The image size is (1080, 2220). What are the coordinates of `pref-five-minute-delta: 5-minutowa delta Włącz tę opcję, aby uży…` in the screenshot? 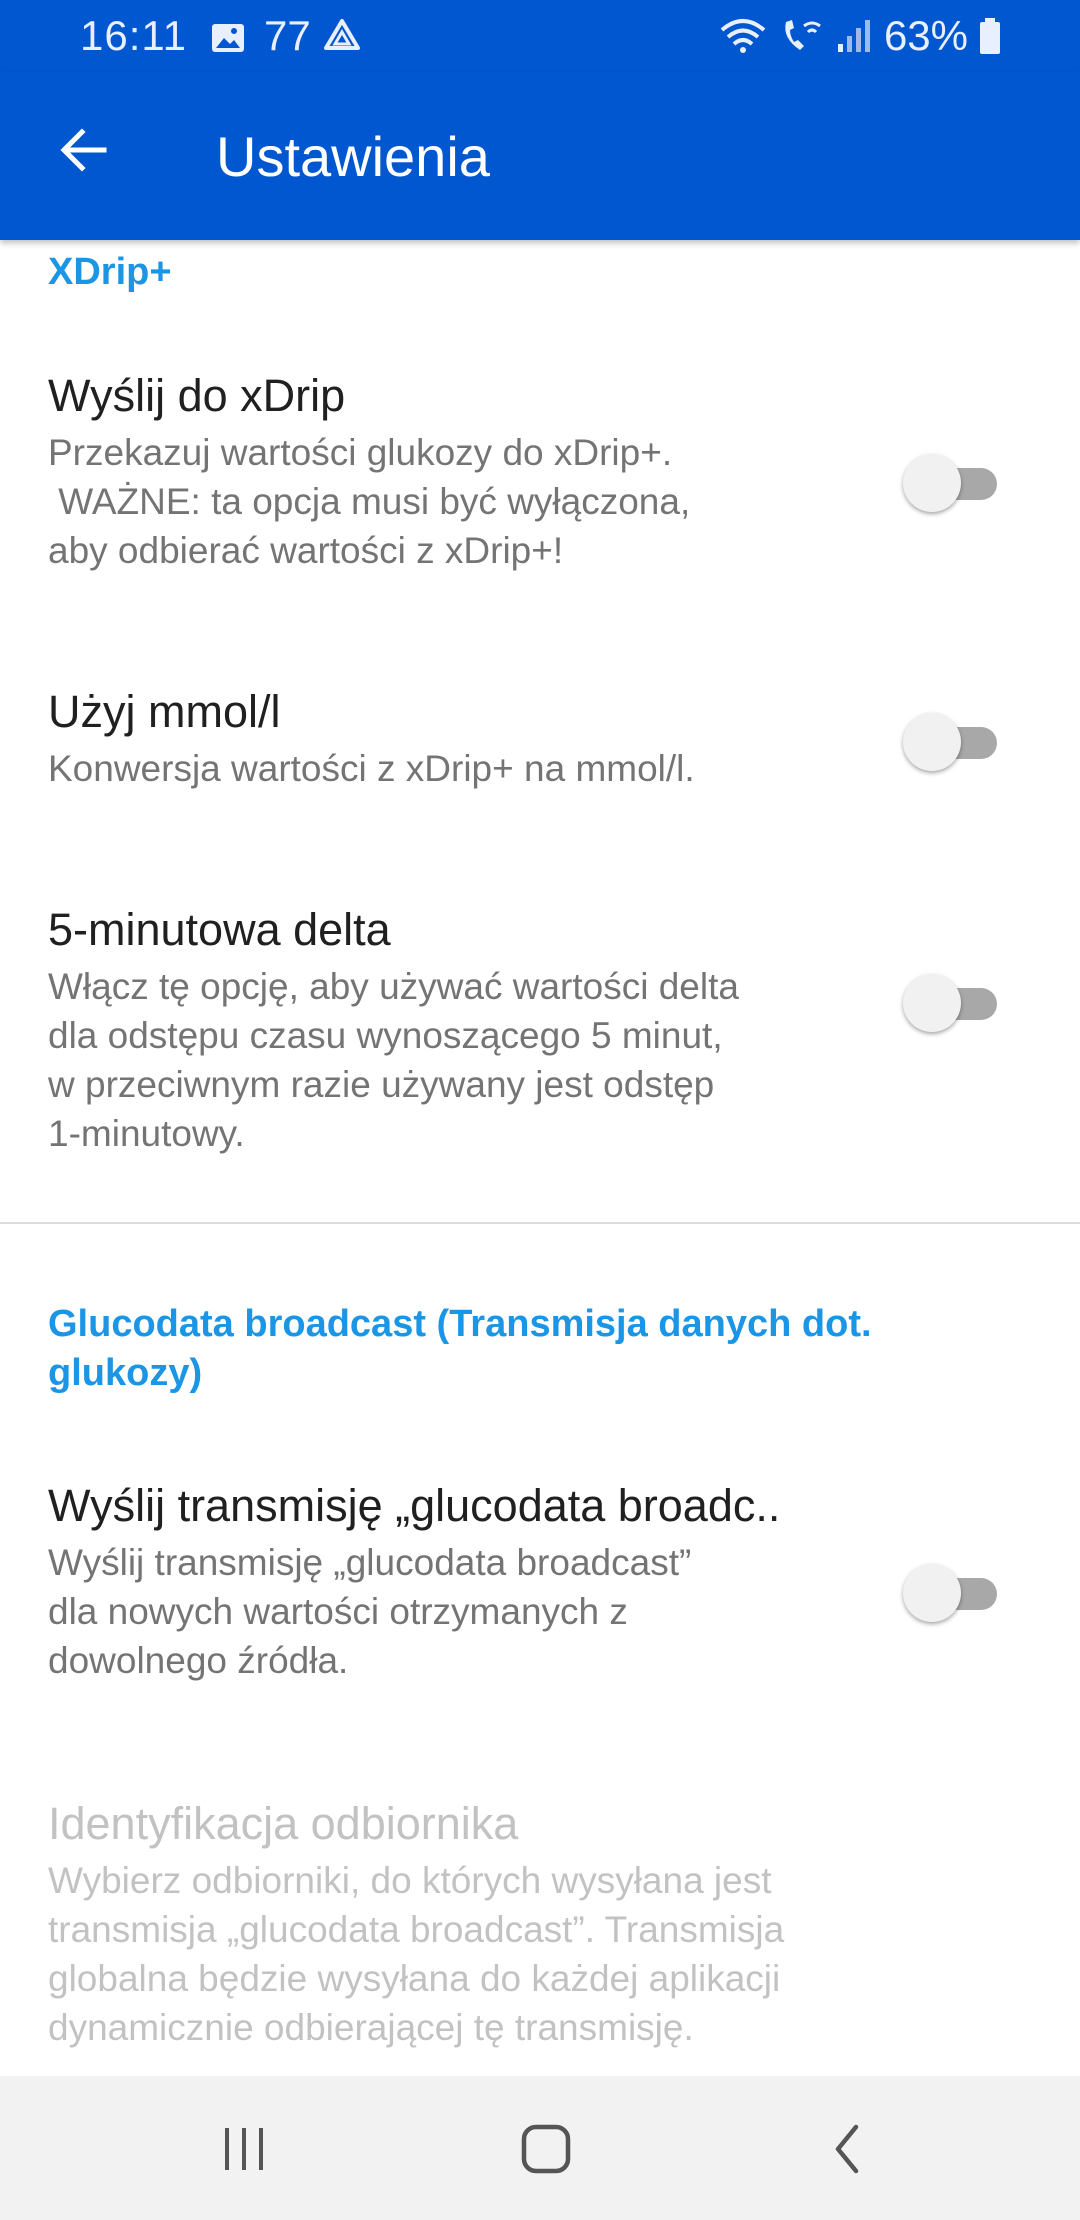 It's located at (540, 1052).